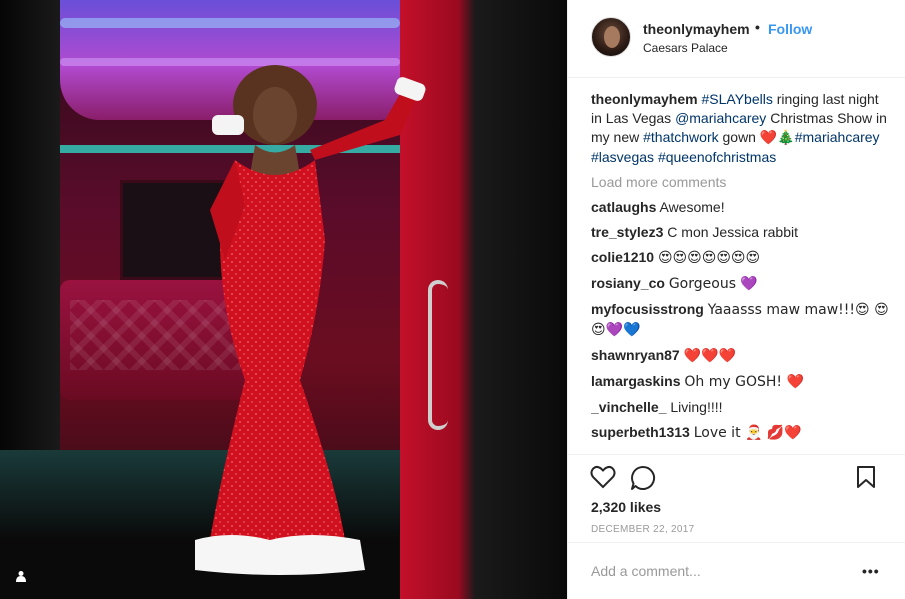 This screenshot has height=599, width=905. Describe the element at coordinates (837, 137) in the screenshot. I see `hashtag: #mariahcarey` at that location.